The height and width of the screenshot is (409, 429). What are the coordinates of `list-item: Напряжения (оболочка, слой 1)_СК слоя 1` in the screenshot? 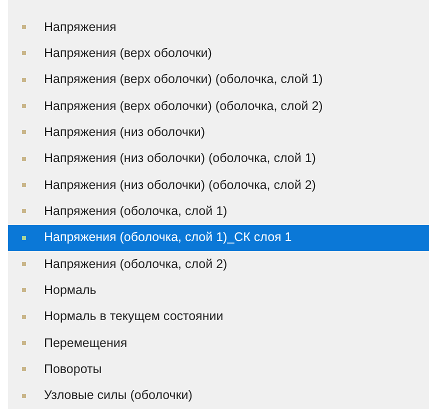 It's located at (218, 237).